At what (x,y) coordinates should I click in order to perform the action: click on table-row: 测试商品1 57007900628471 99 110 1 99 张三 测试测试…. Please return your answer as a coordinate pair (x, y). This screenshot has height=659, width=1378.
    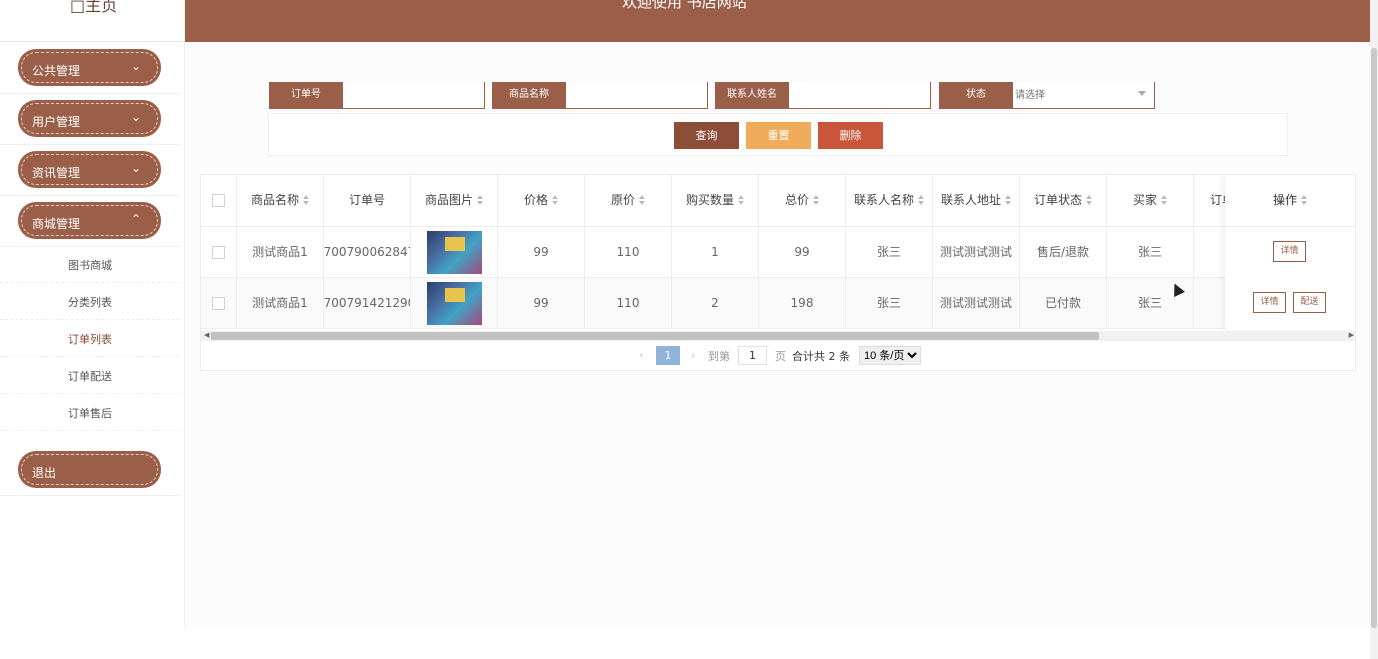
    Looking at the image, I should click on (778, 252).